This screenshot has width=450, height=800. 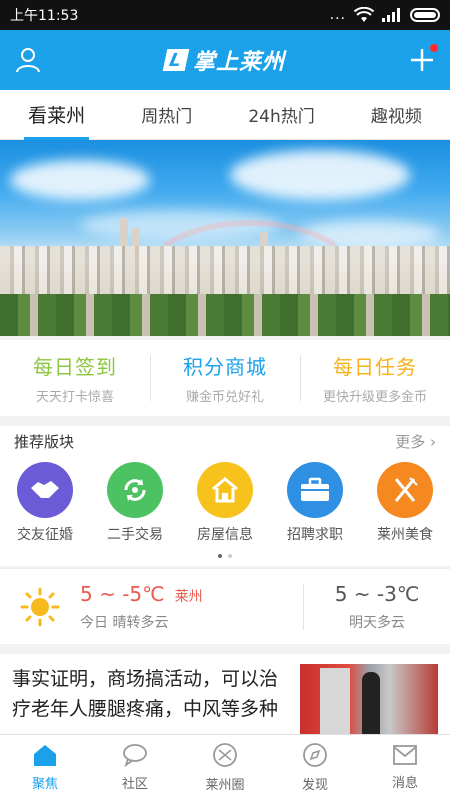 I want to click on more-link: 更多 ›, so click(x=415, y=441).